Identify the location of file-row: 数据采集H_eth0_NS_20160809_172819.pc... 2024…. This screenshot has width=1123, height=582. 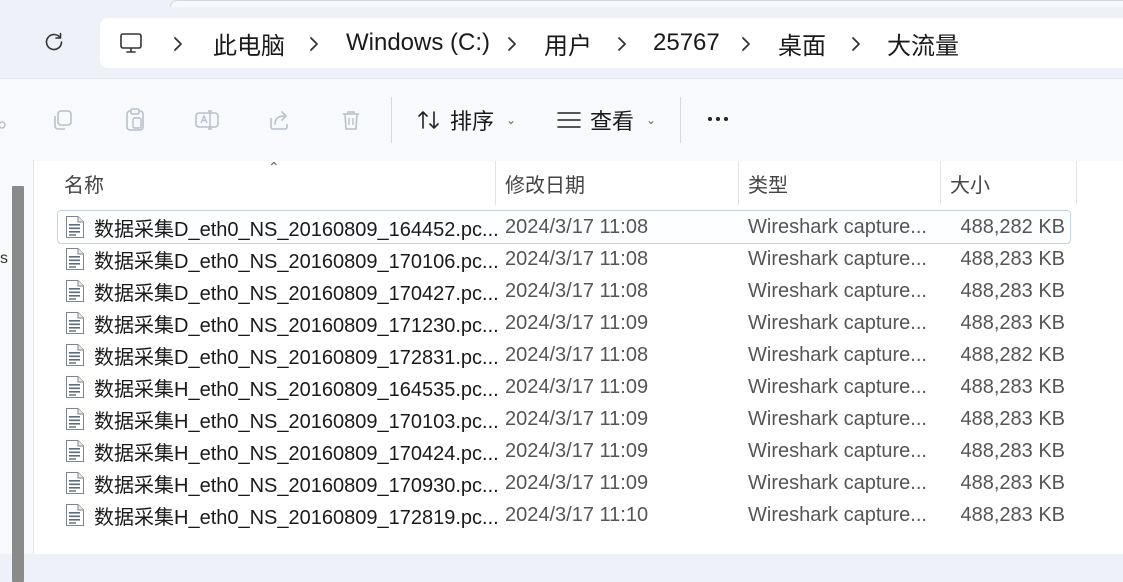
(564, 515).